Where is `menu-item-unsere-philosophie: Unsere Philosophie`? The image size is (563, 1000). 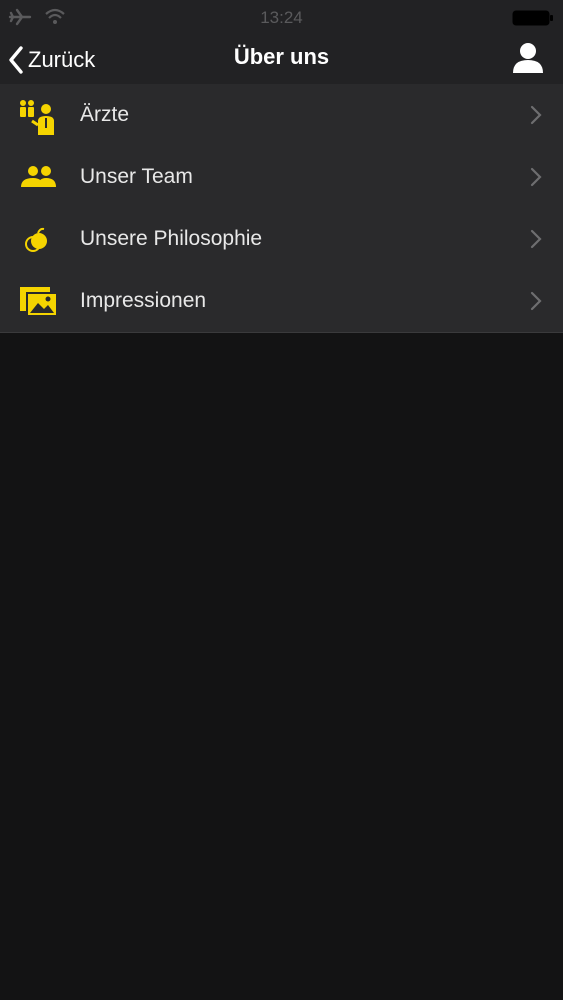 menu-item-unsere-philosophie: Unsere Philosophie is located at coordinates (281, 239).